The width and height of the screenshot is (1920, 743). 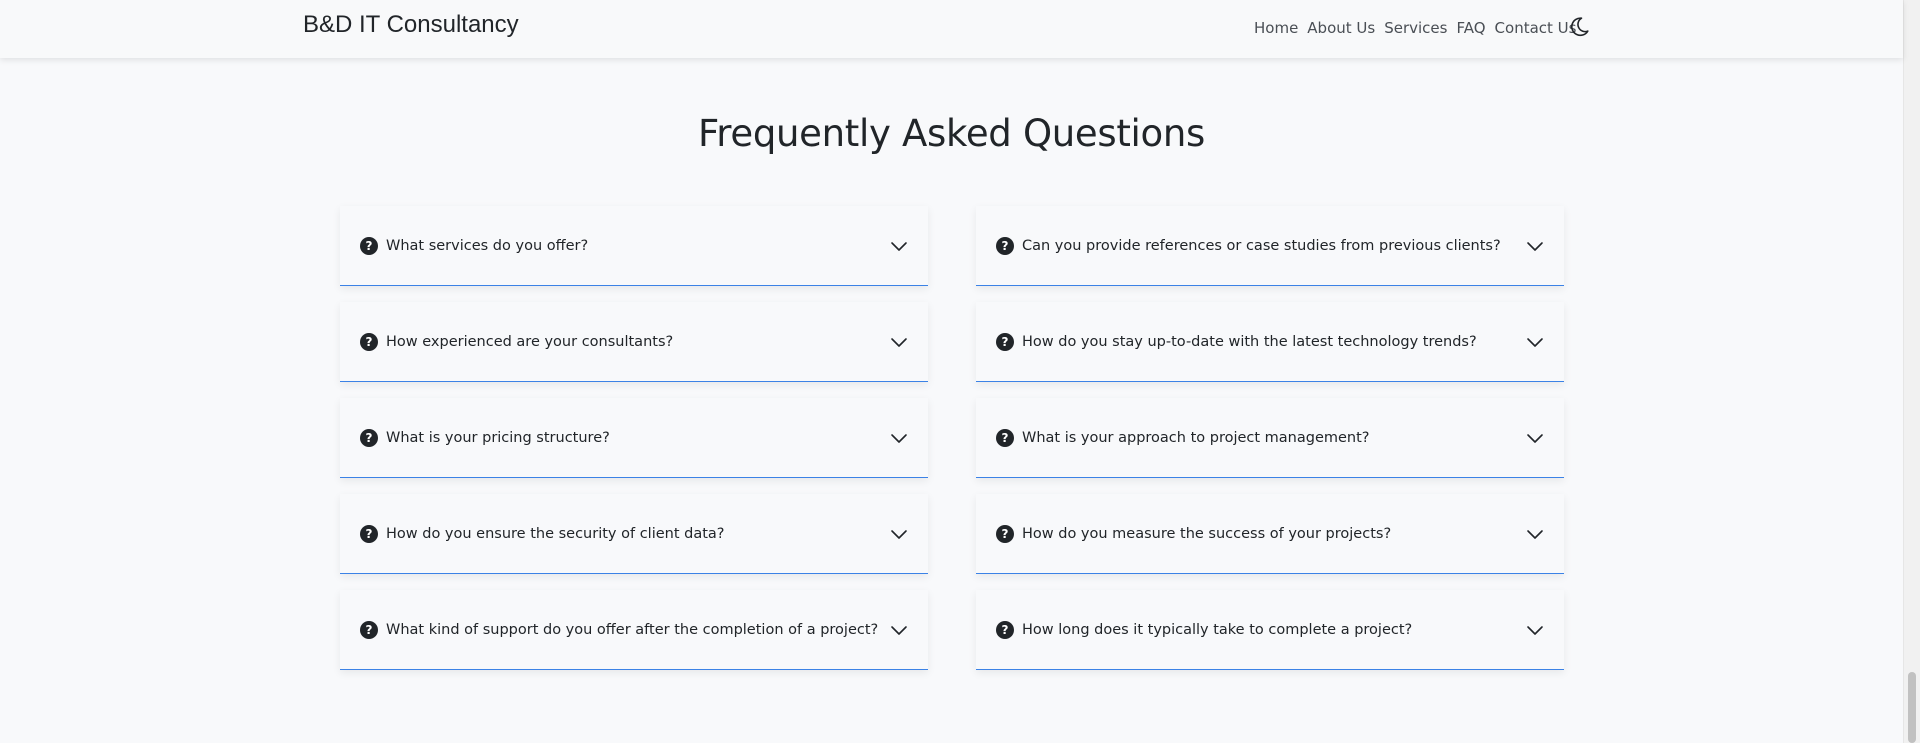 What do you see at coordinates (634, 438) in the screenshot?
I see `faq-item: ? What is your pricing structure?` at bounding box center [634, 438].